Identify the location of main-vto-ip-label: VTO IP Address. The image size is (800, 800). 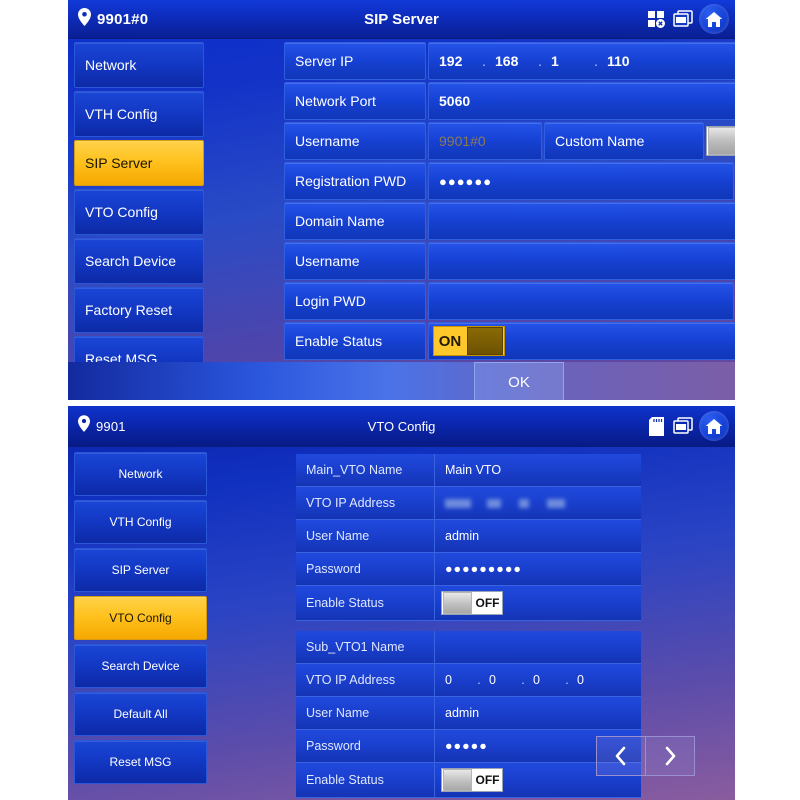
(365, 503).